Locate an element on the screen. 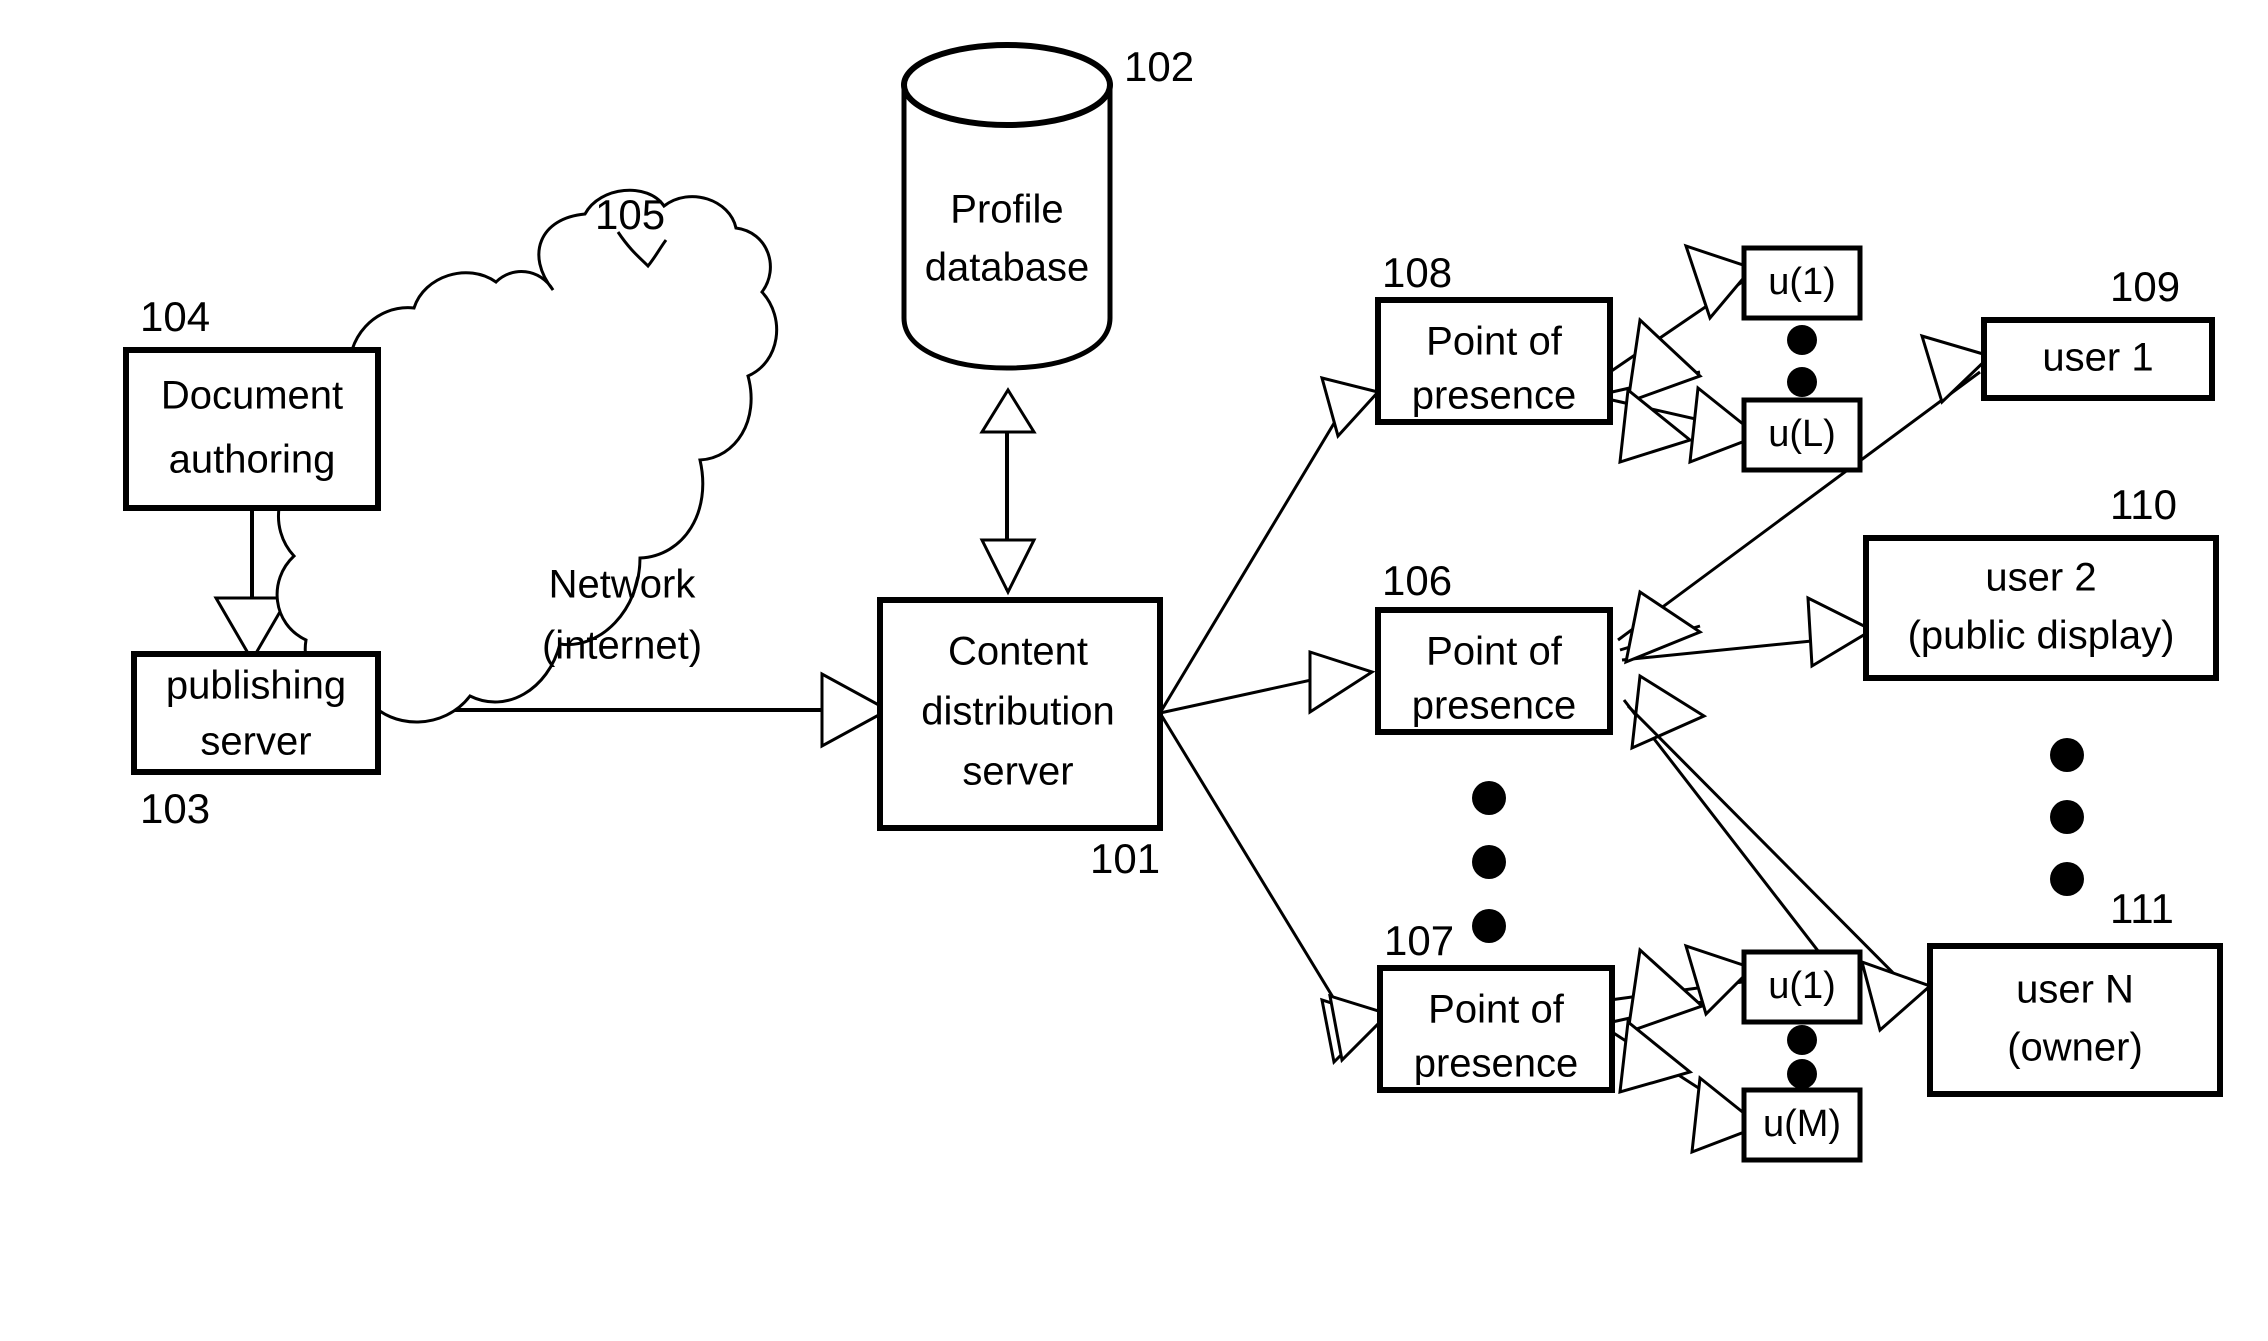  label-u1-bottom: u(1) is located at coordinates (1802, 986).